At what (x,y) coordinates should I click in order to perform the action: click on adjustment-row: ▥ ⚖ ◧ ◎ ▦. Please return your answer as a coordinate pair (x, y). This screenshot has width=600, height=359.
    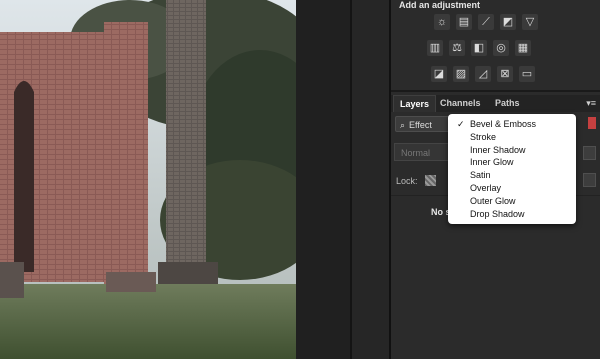
    Looking at the image, I should click on (479, 48).